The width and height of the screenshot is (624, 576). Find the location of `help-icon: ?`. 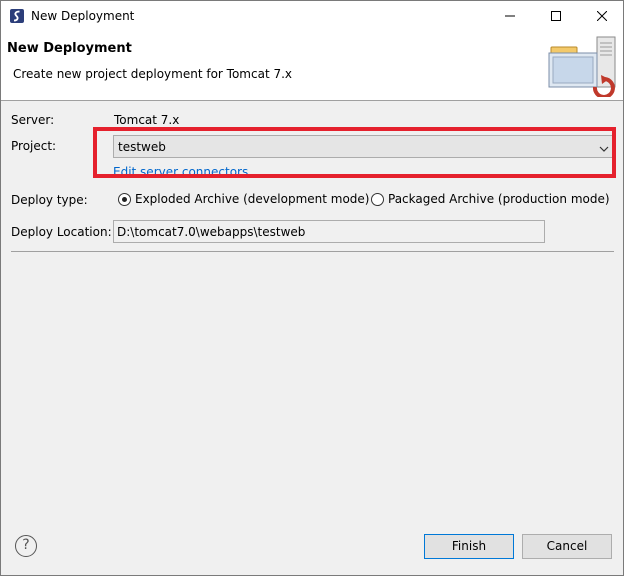

help-icon: ? is located at coordinates (26, 545).